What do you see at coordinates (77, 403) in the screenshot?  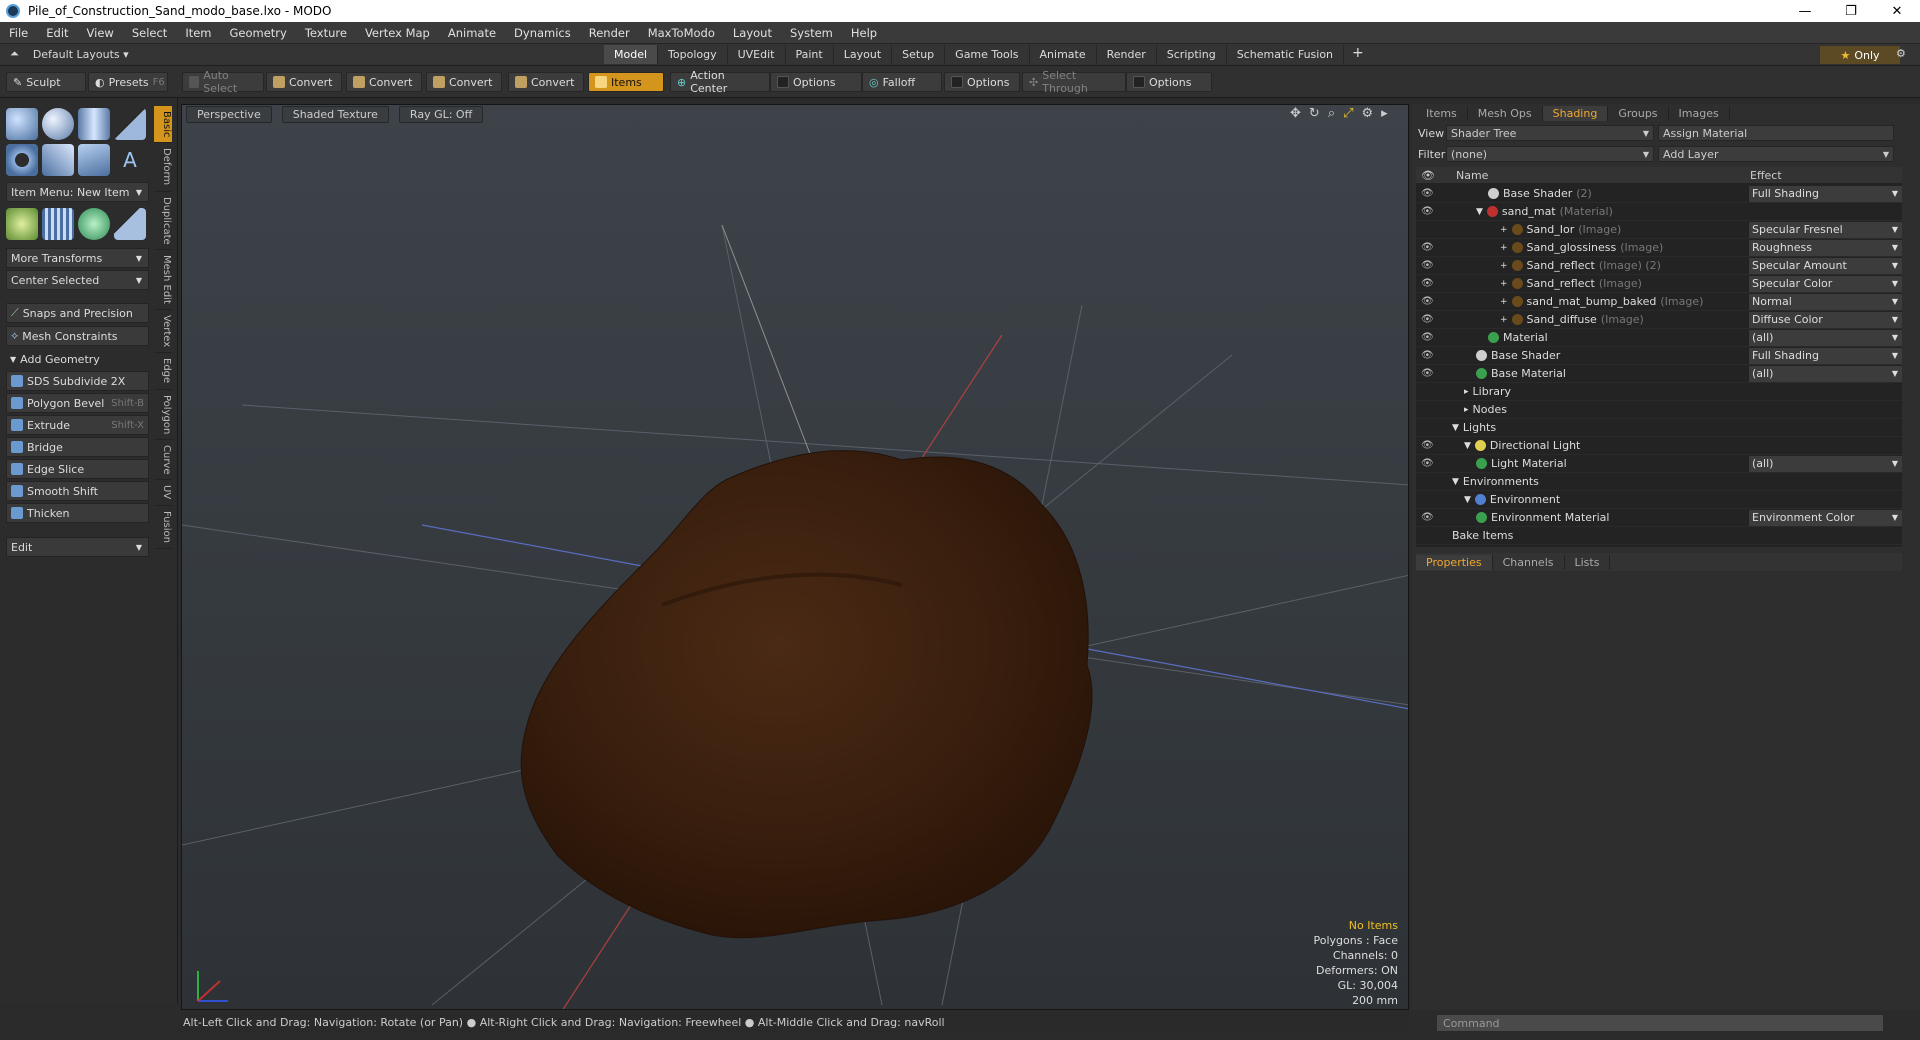 I see `polygon-bevel-button: Polygon Bevel Shift-B` at bounding box center [77, 403].